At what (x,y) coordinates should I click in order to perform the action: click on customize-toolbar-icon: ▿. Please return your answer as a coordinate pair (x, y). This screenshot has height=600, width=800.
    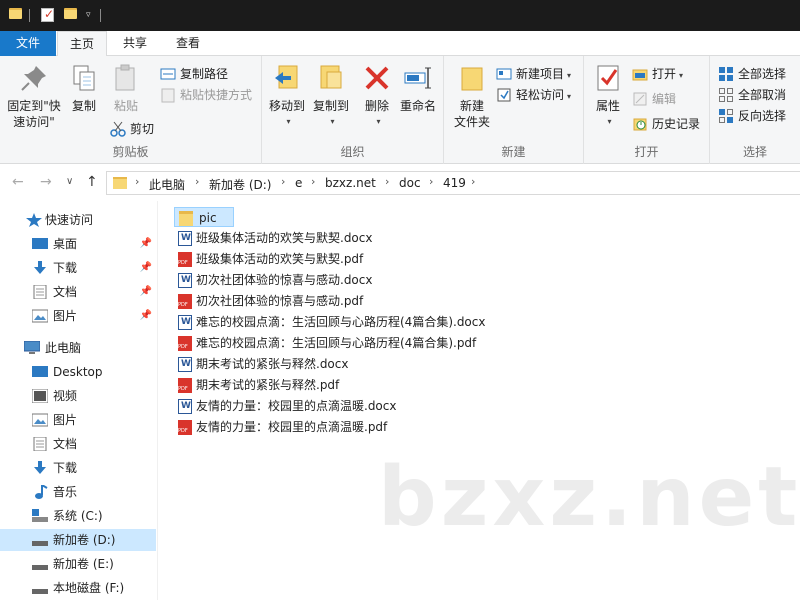
    Looking at the image, I should click on (88, 18).